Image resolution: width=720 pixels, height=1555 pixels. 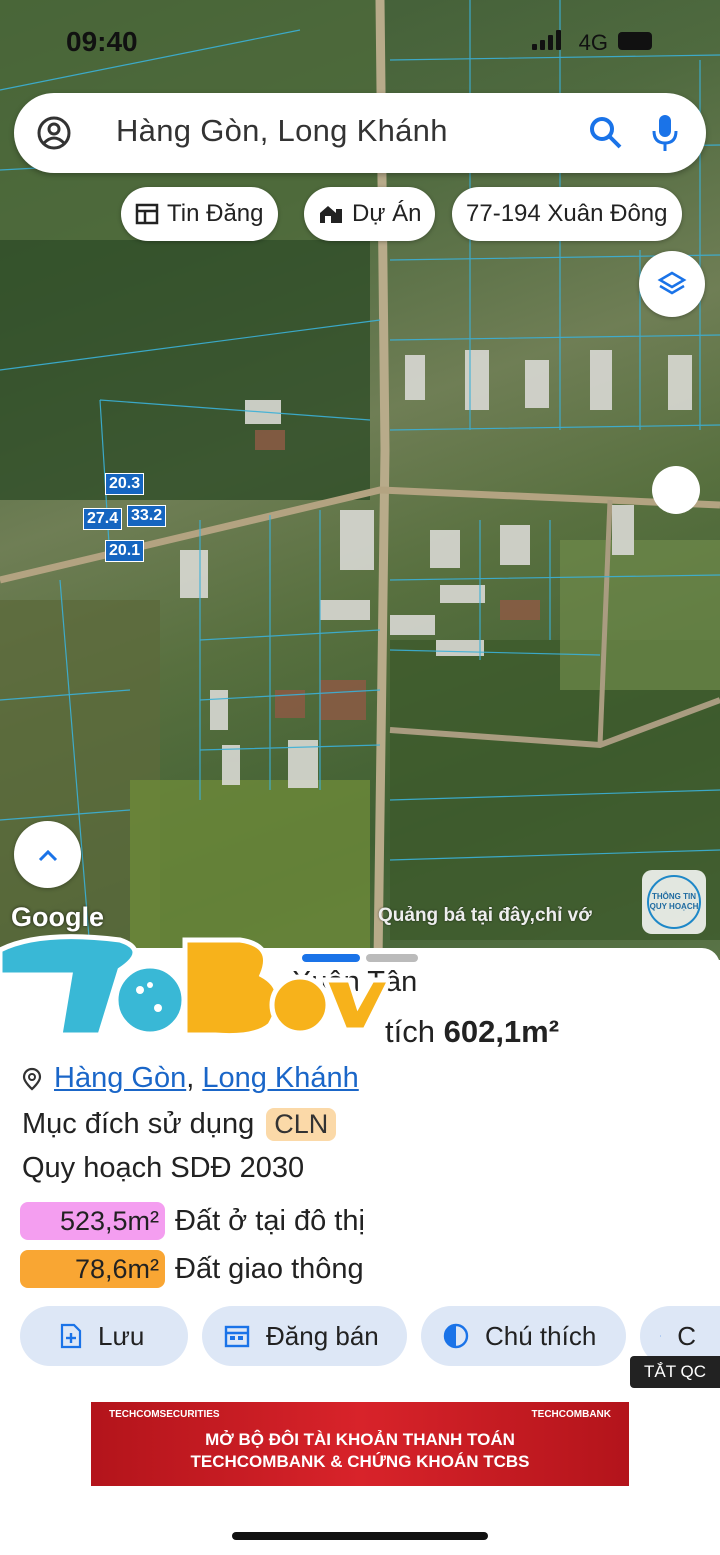 What do you see at coordinates (485, 916) in the screenshot?
I see `map-ad-text: Quảng bá tại đây,chỉ vớ` at bounding box center [485, 916].